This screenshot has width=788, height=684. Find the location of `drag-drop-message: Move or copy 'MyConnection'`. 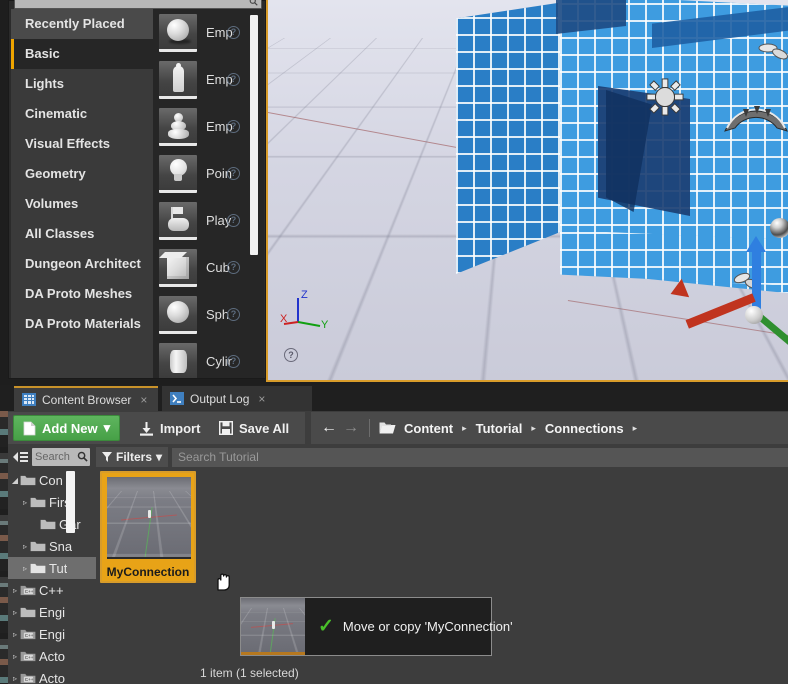

drag-drop-message: Move or copy 'MyConnection' is located at coordinates (427, 626).